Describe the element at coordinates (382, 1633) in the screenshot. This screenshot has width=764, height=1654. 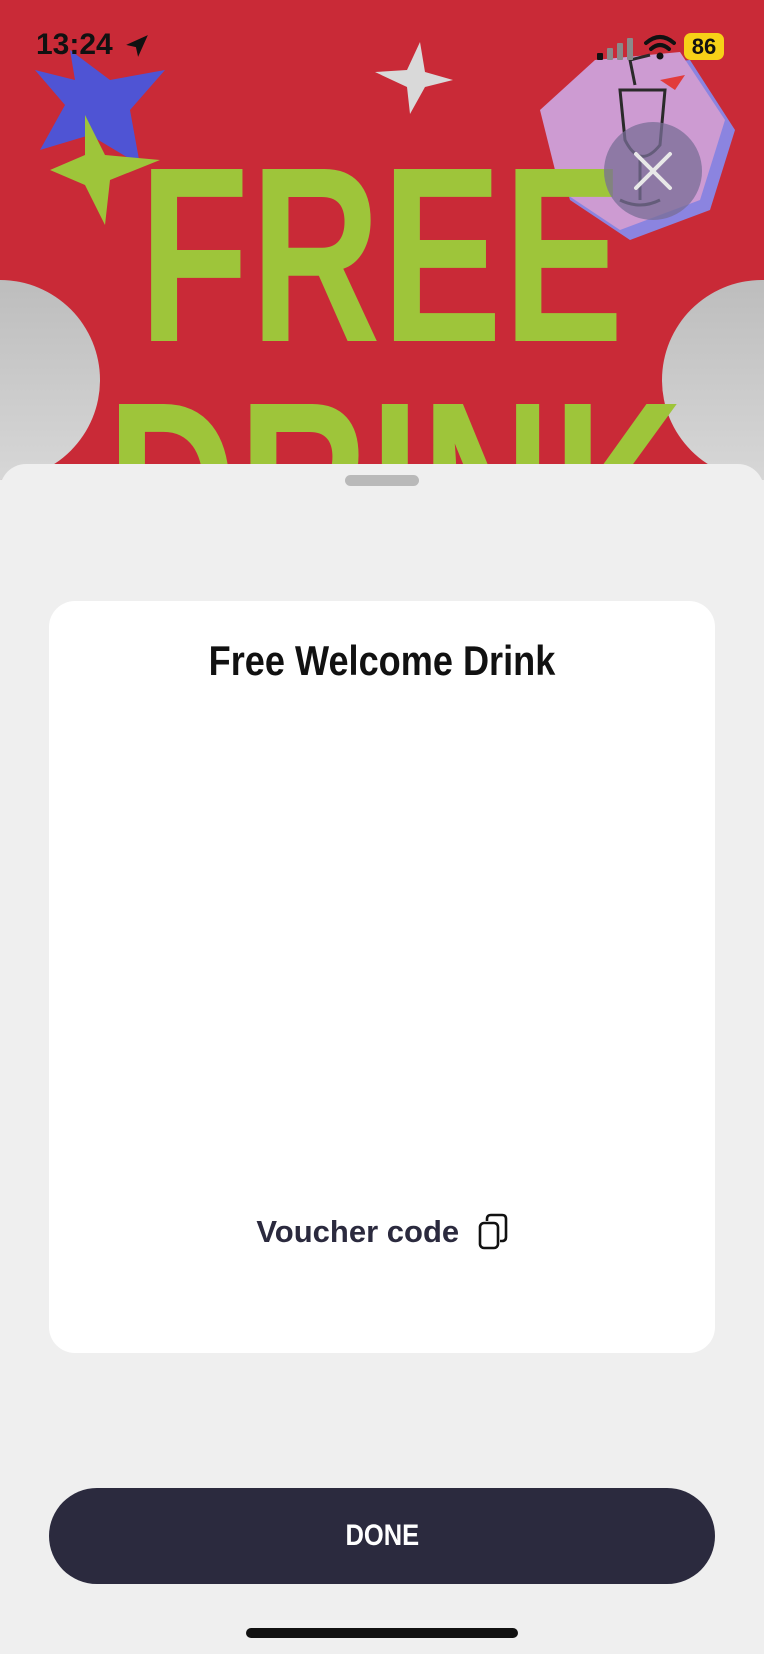
I see `home-indicator` at that location.